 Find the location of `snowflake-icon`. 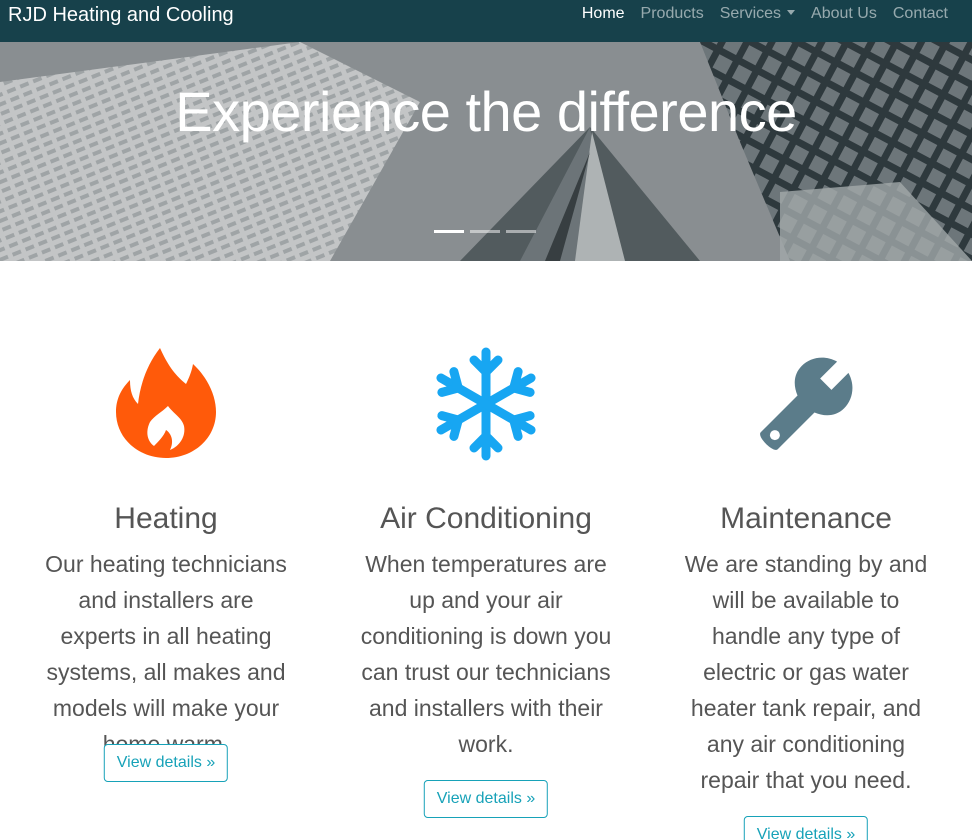

snowflake-icon is located at coordinates (486, 404).